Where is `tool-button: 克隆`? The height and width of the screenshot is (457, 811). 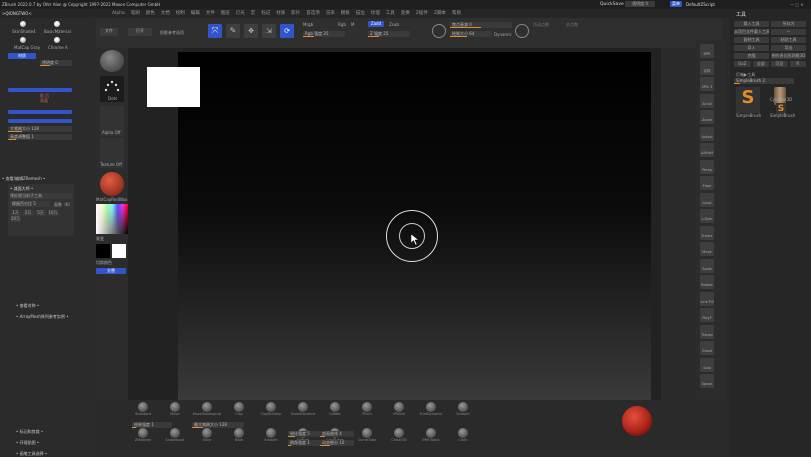
tool-button: 克隆 is located at coordinates (751, 56).